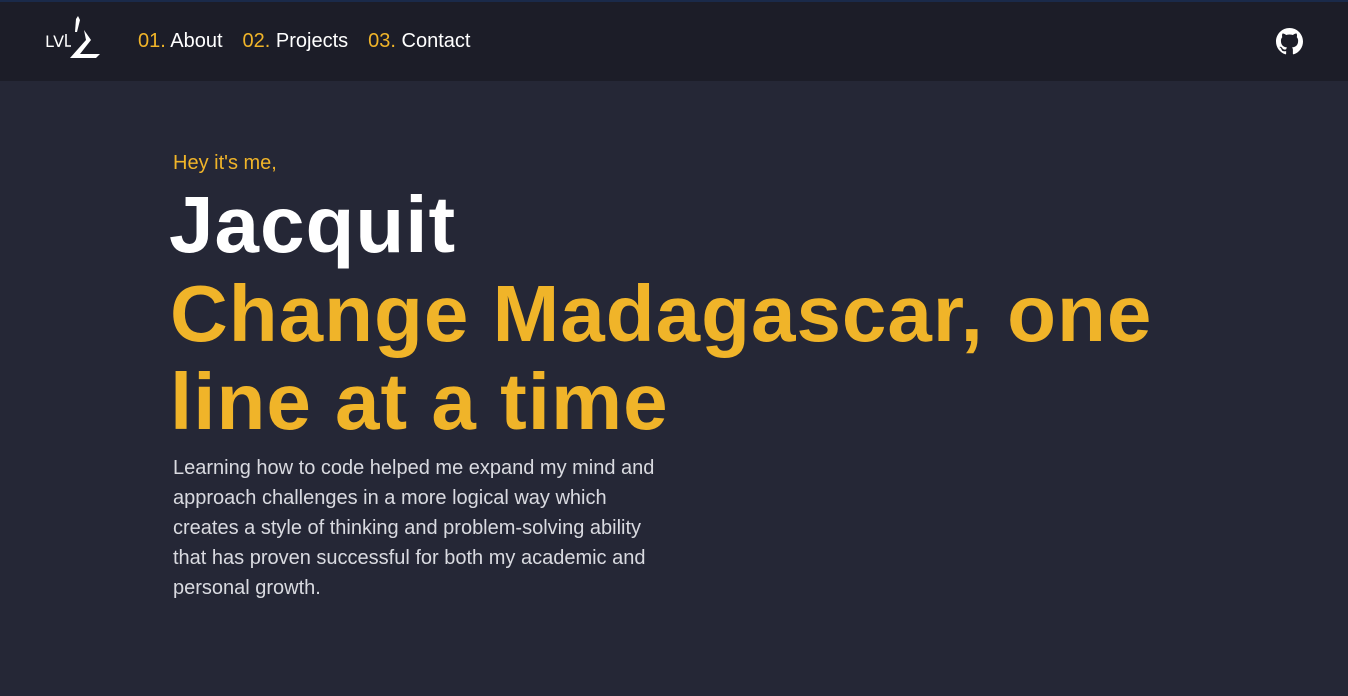  Describe the element at coordinates (312, 41) in the screenshot. I see `nav-projects-label: Projects` at that location.